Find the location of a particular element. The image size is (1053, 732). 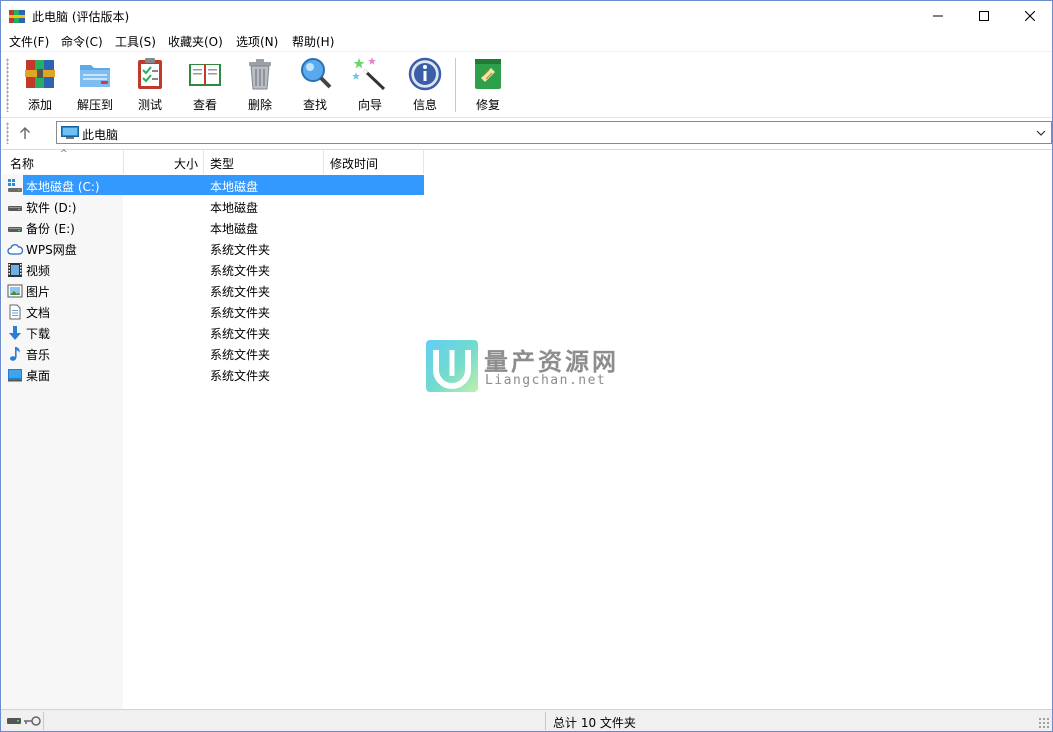

maximize-button is located at coordinates (984, 16).